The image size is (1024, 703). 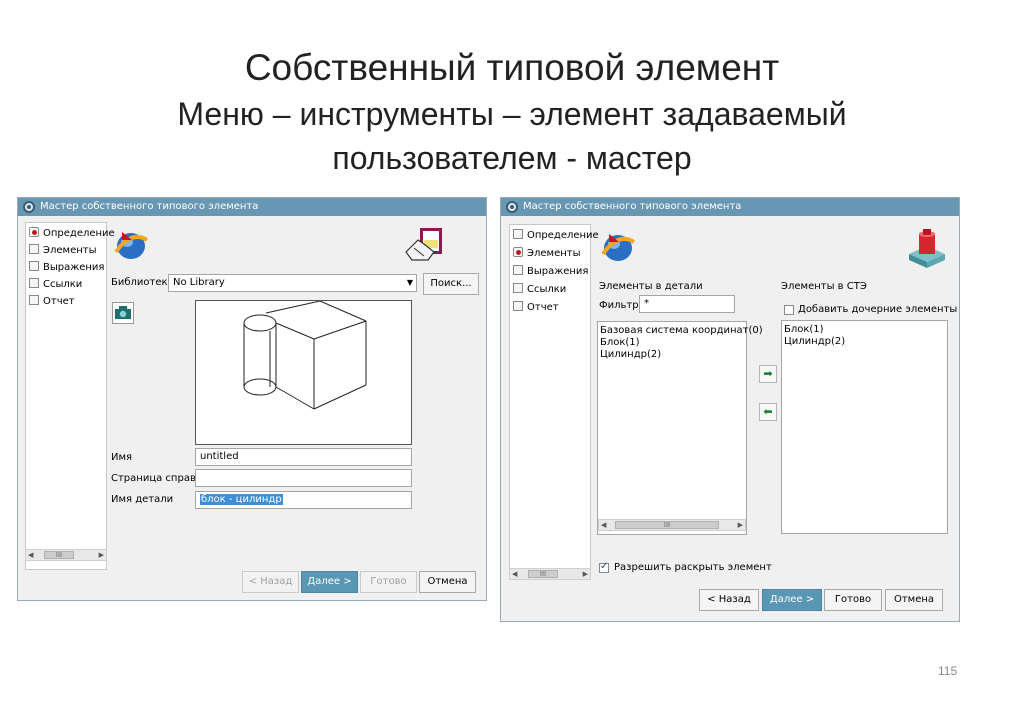 I want to click on part-elements-scrollbar: ◀ III ▶, so click(x=672, y=525).